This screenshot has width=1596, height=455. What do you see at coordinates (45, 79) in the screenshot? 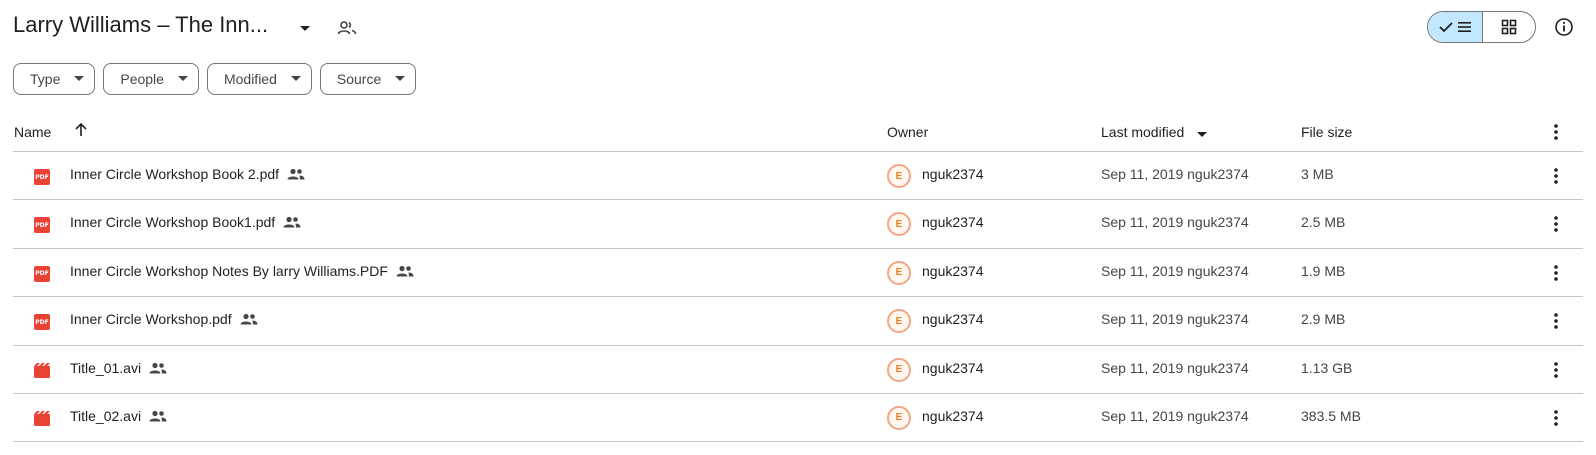
I see `filter-chip-label: Type` at bounding box center [45, 79].